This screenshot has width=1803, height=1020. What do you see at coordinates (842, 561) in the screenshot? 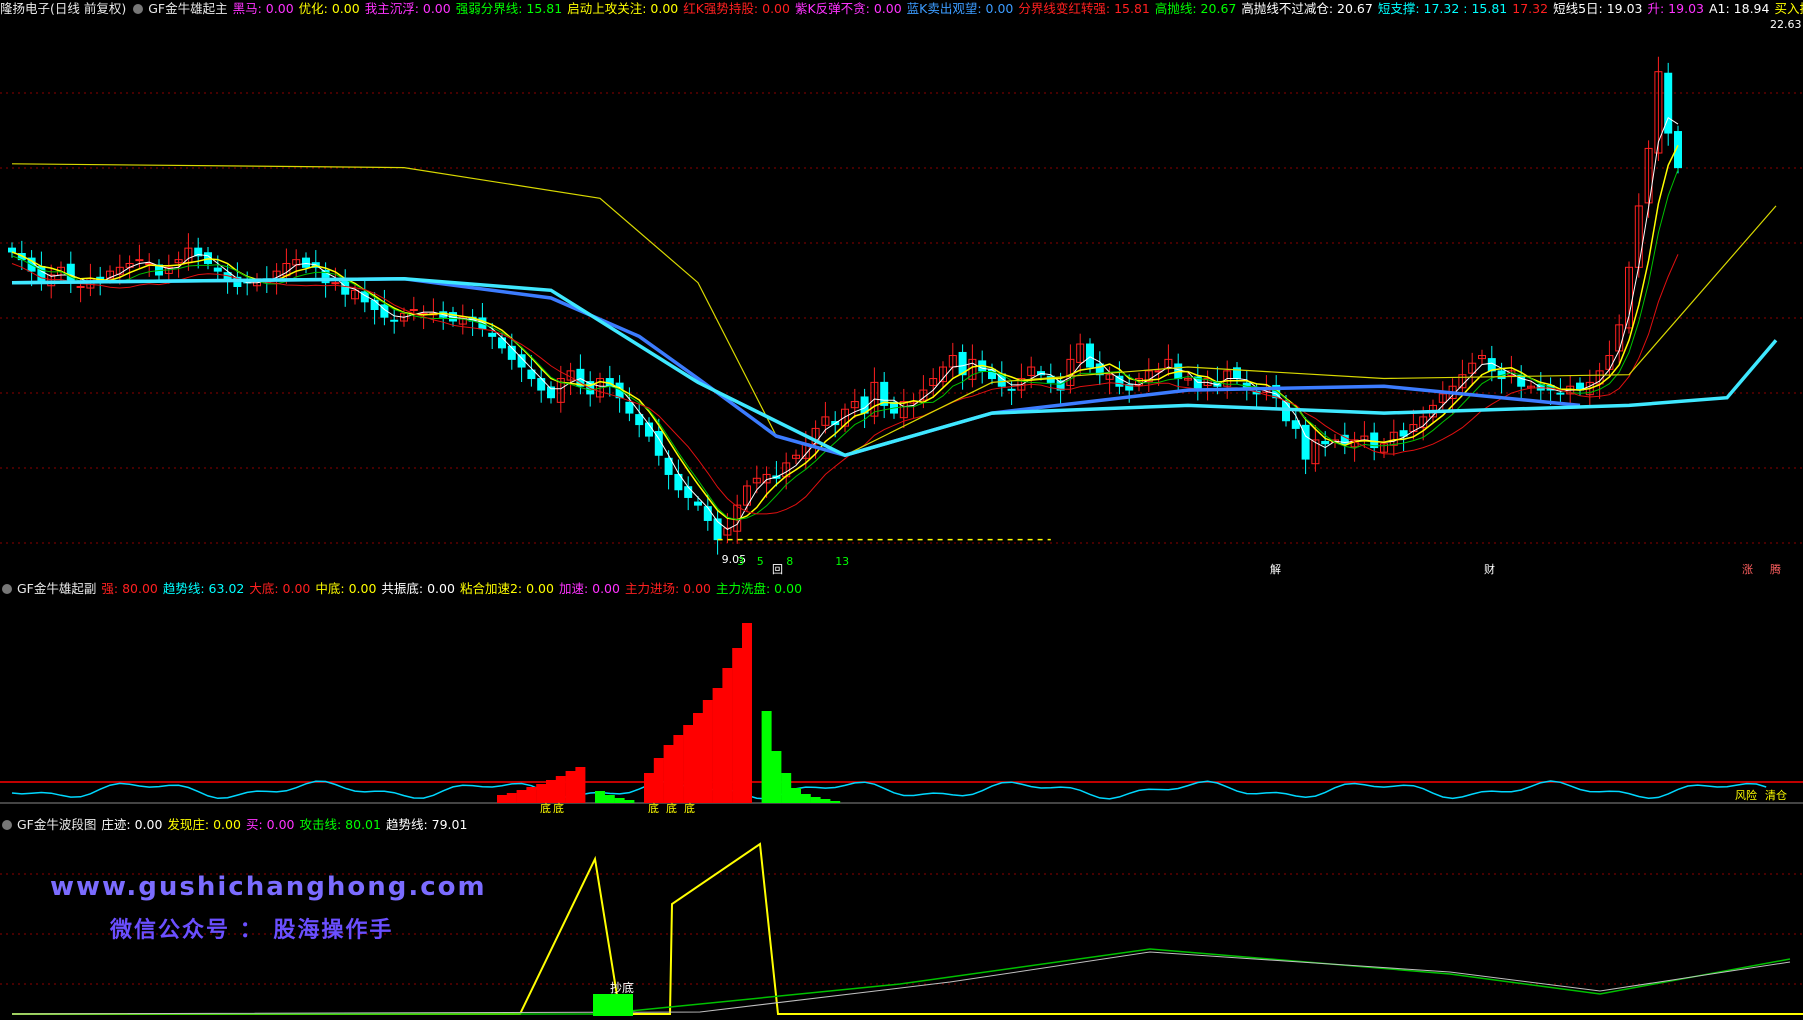
I see `count-label: 13` at bounding box center [842, 561].